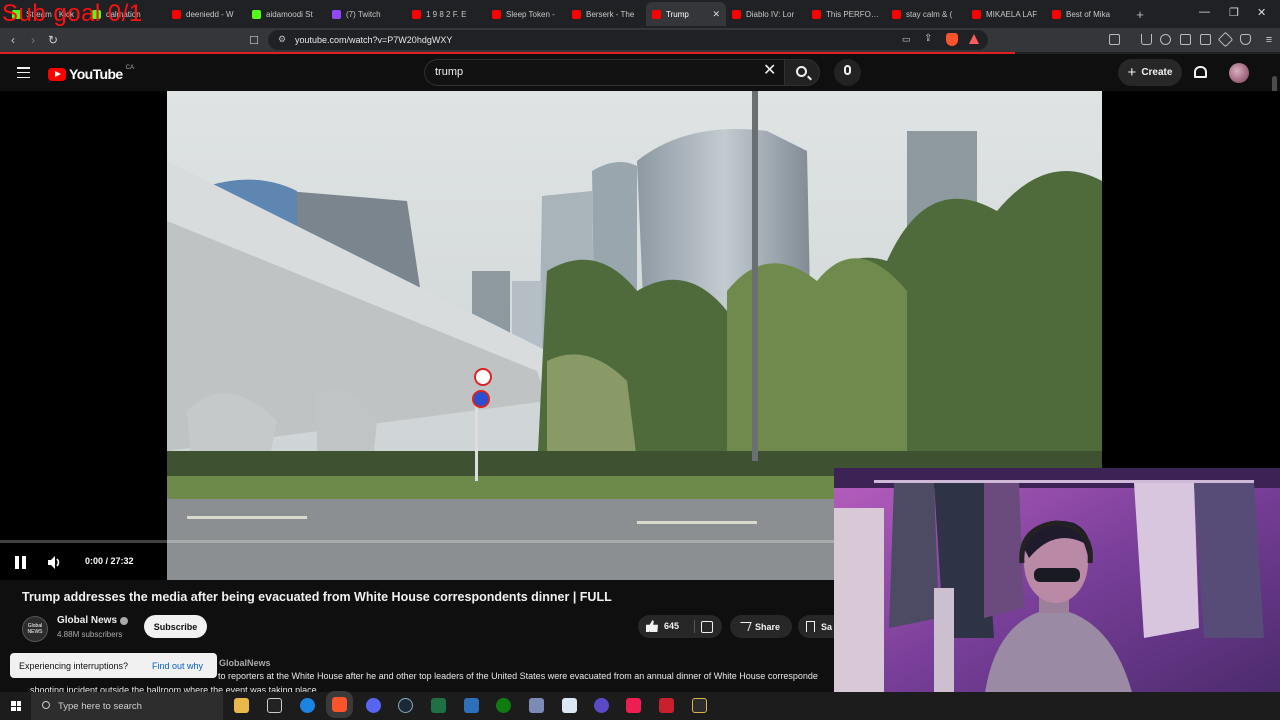 The width and height of the screenshot is (1280, 720). I want to click on share-page-icon: ⇪, so click(928, 38).